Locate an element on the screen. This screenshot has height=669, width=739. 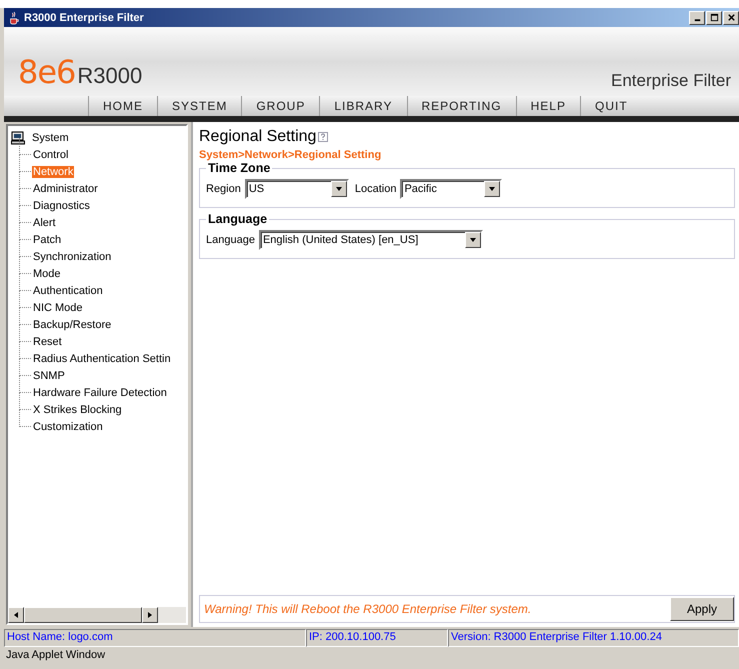
dropdown: Pacific is located at coordinates (451, 189).